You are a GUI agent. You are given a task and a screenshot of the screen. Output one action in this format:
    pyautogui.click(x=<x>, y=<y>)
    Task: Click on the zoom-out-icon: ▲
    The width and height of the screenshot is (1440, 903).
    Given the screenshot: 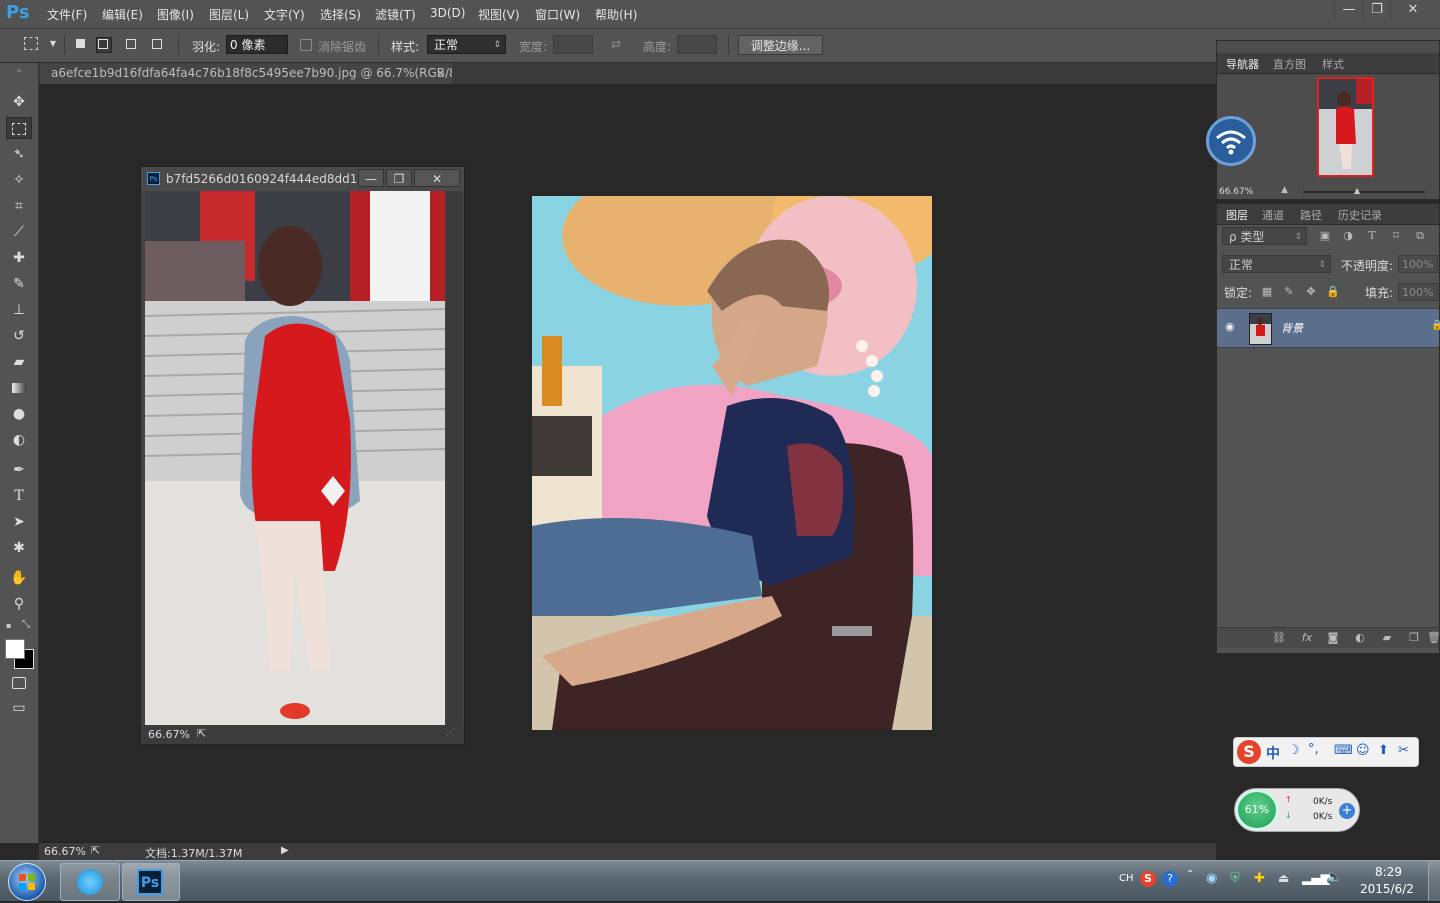 What is the action you would take?
    pyautogui.click(x=1284, y=190)
    